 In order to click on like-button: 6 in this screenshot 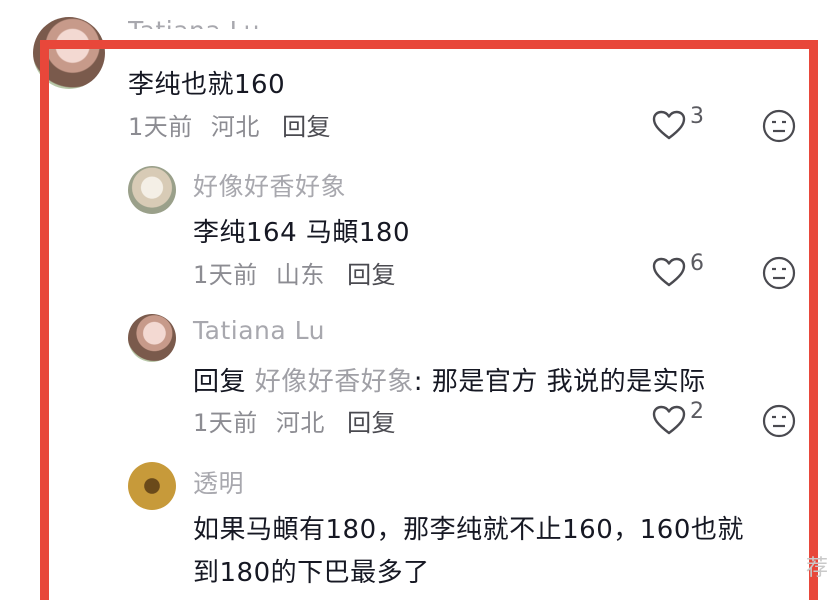, I will do `click(678, 270)`.